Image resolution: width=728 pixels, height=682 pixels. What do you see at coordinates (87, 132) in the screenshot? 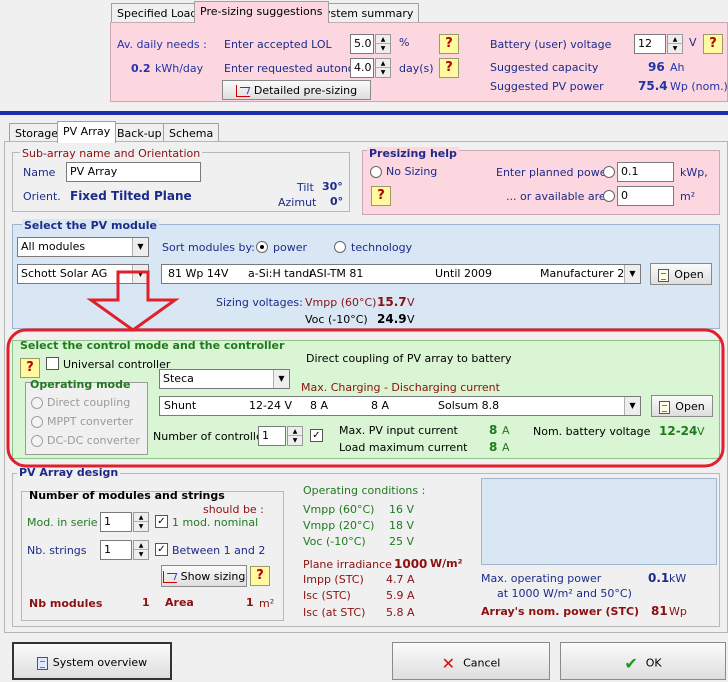
I see `tab-pv-array: PV Array` at bounding box center [87, 132].